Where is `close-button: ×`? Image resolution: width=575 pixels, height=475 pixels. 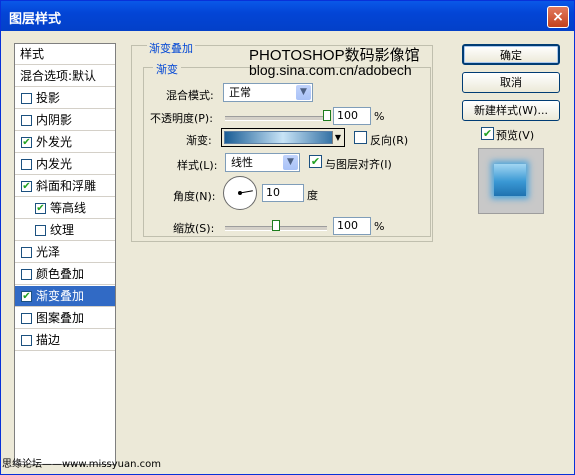
close-button: × is located at coordinates (558, 17).